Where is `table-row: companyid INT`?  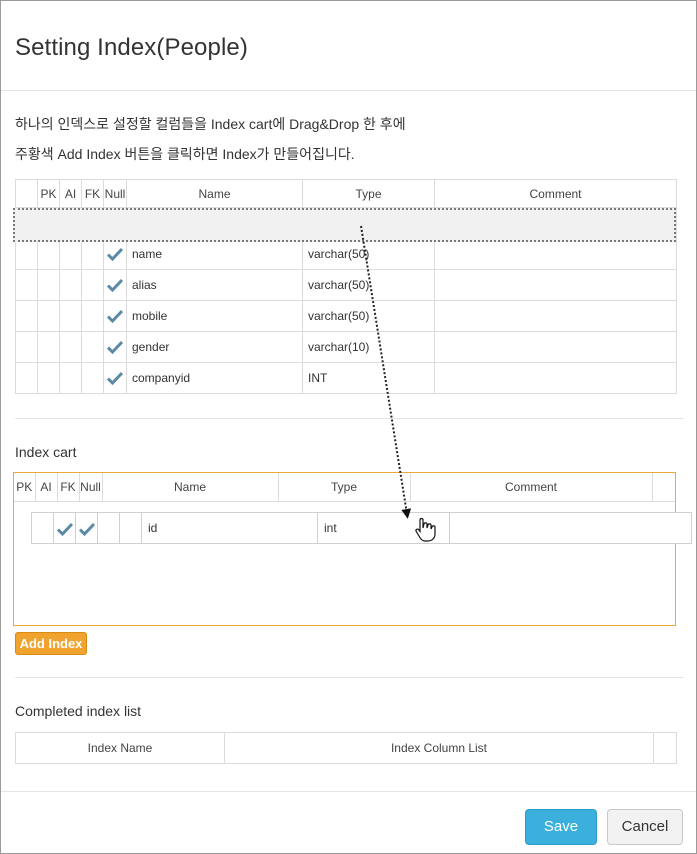
table-row: companyid INT is located at coordinates (346, 378).